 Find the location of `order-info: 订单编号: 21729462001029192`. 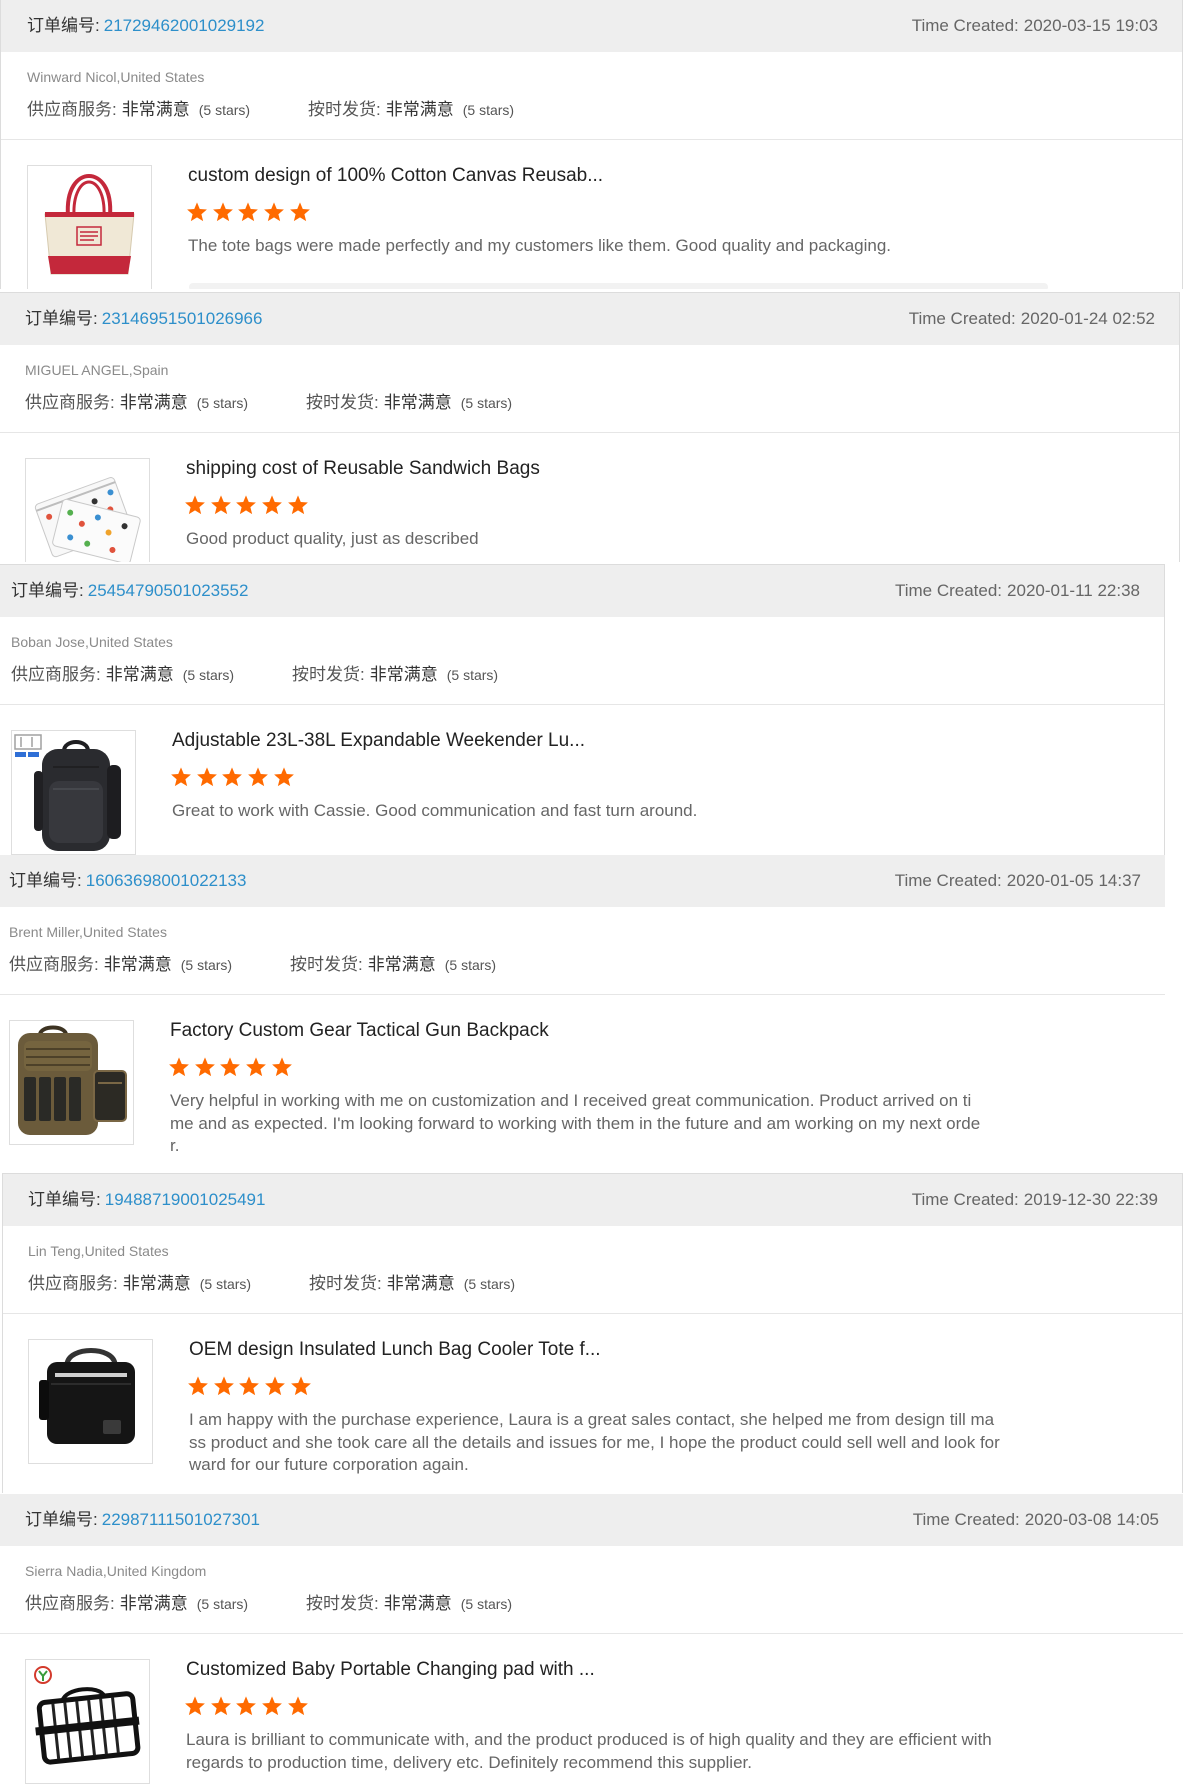

order-info: 订单编号: 21729462001029192 is located at coordinates (145, 26).